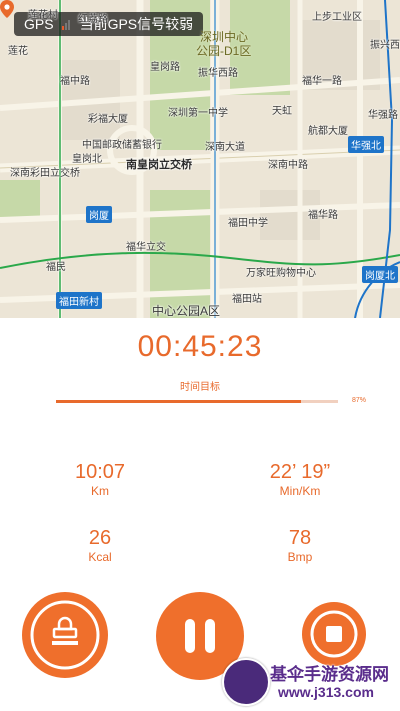  What do you see at coordinates (359, 400) in the screenshot?
I see `goal-progress-percent: 87%` at bounding box center [359, 400].